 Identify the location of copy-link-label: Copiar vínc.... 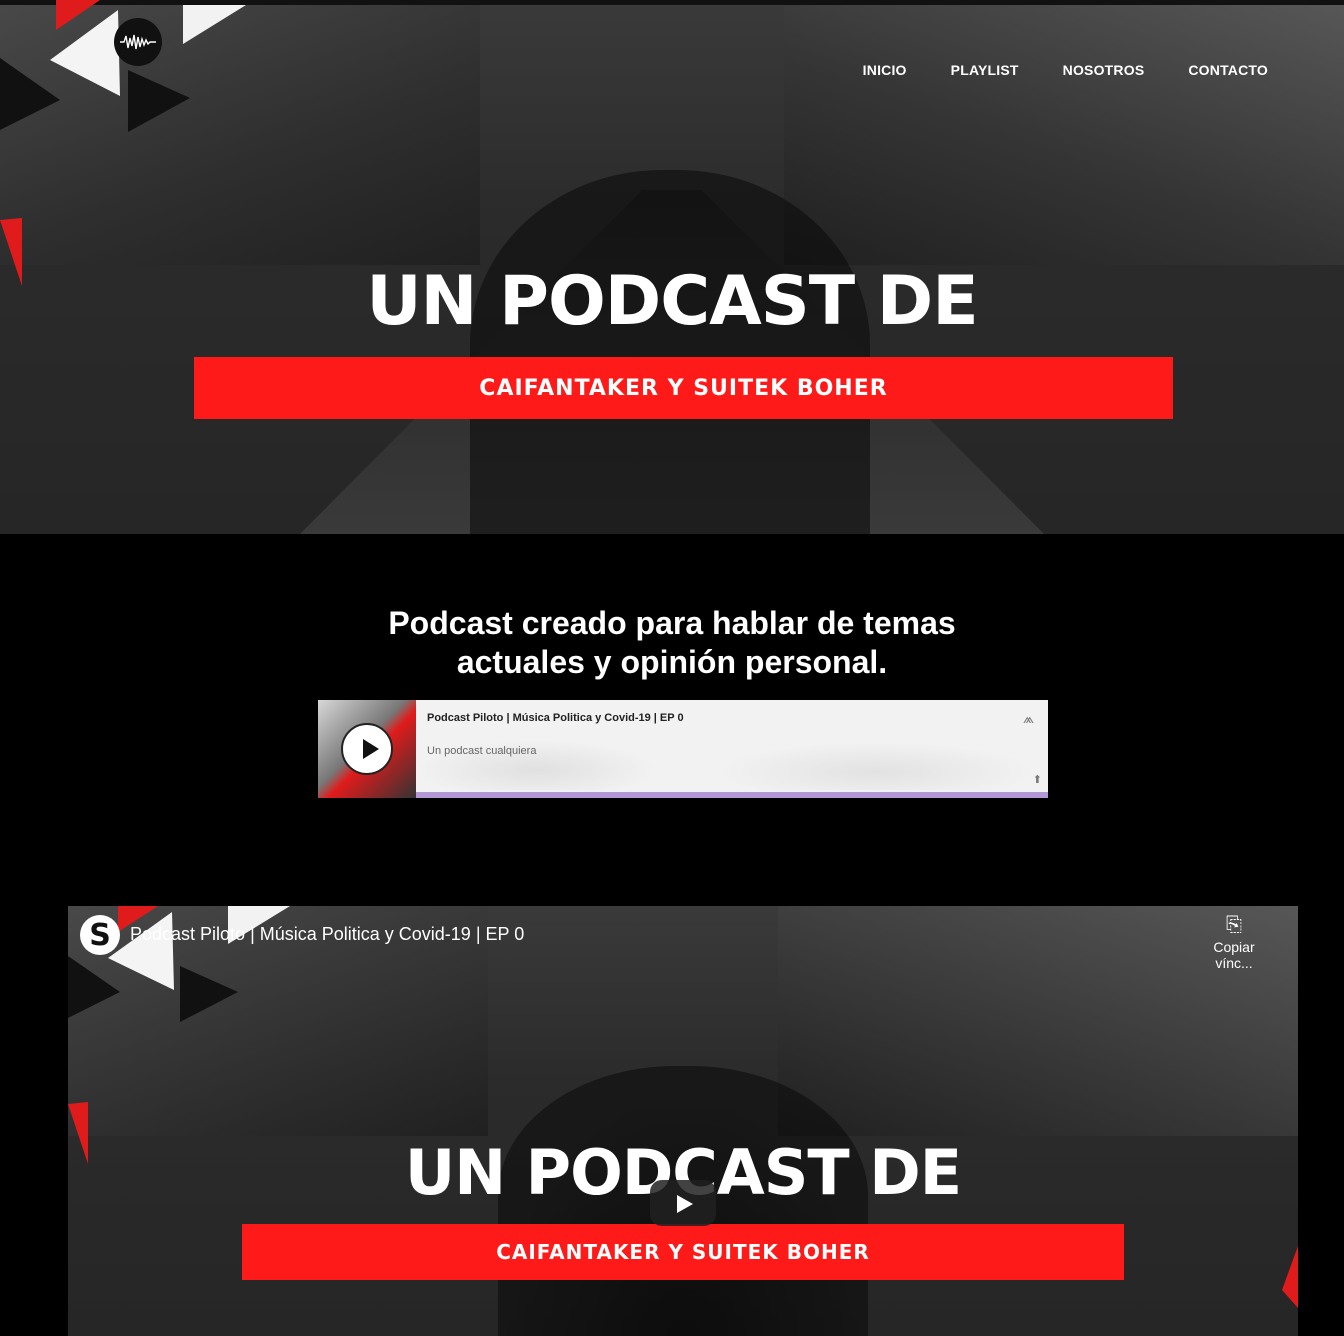
(1234, 955).